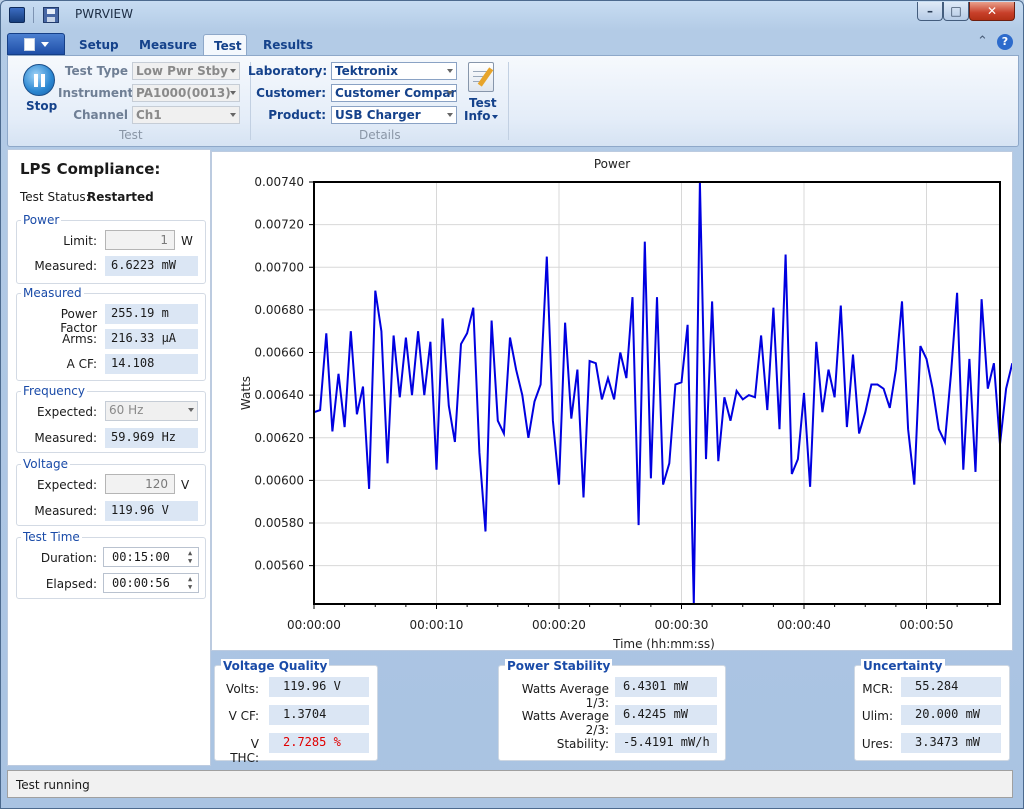 The height and width of the screenshot is (809, 1024). I want to click on test-group-label: Test, so click(131, 135).